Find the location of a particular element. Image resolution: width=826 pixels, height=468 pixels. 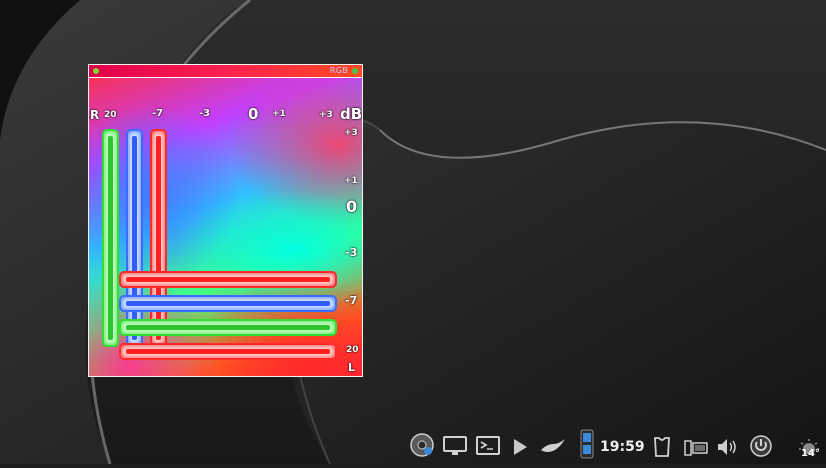

window-title: RGB is located at coordinates (338, 70).